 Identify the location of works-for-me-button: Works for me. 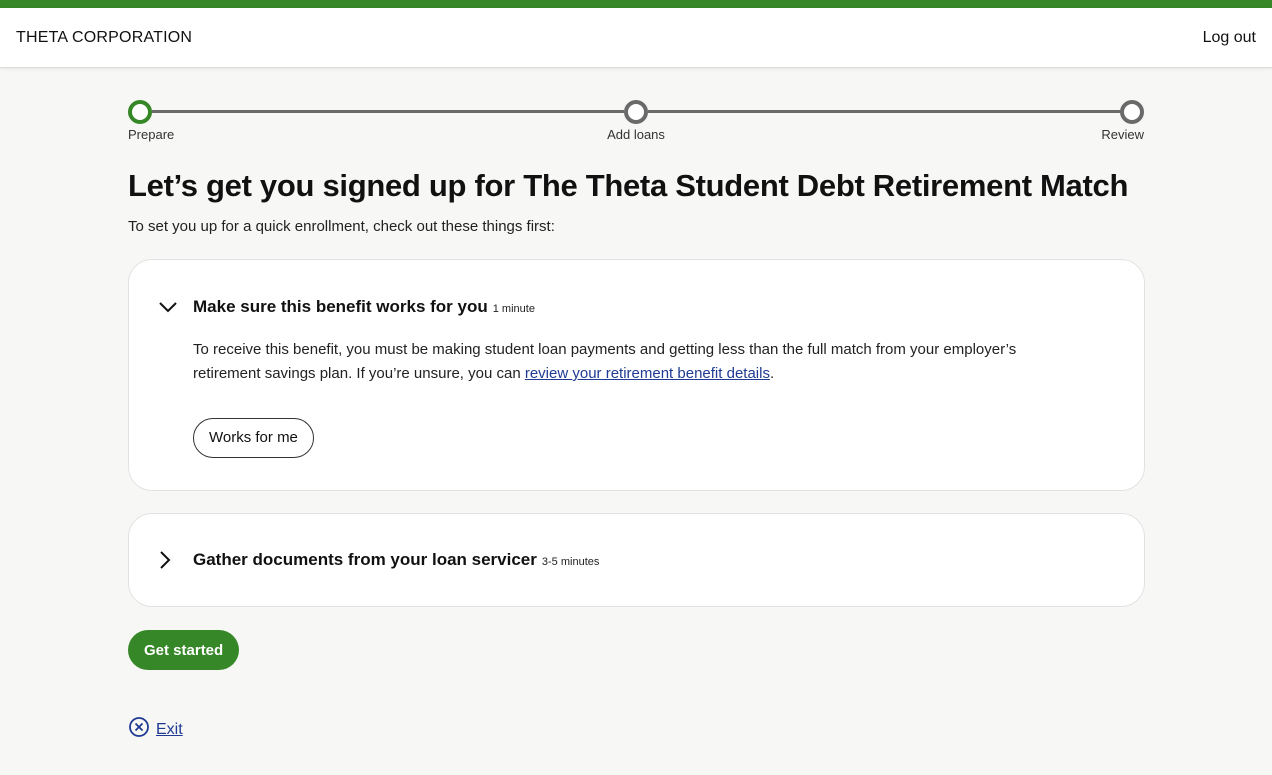
(253, 438).